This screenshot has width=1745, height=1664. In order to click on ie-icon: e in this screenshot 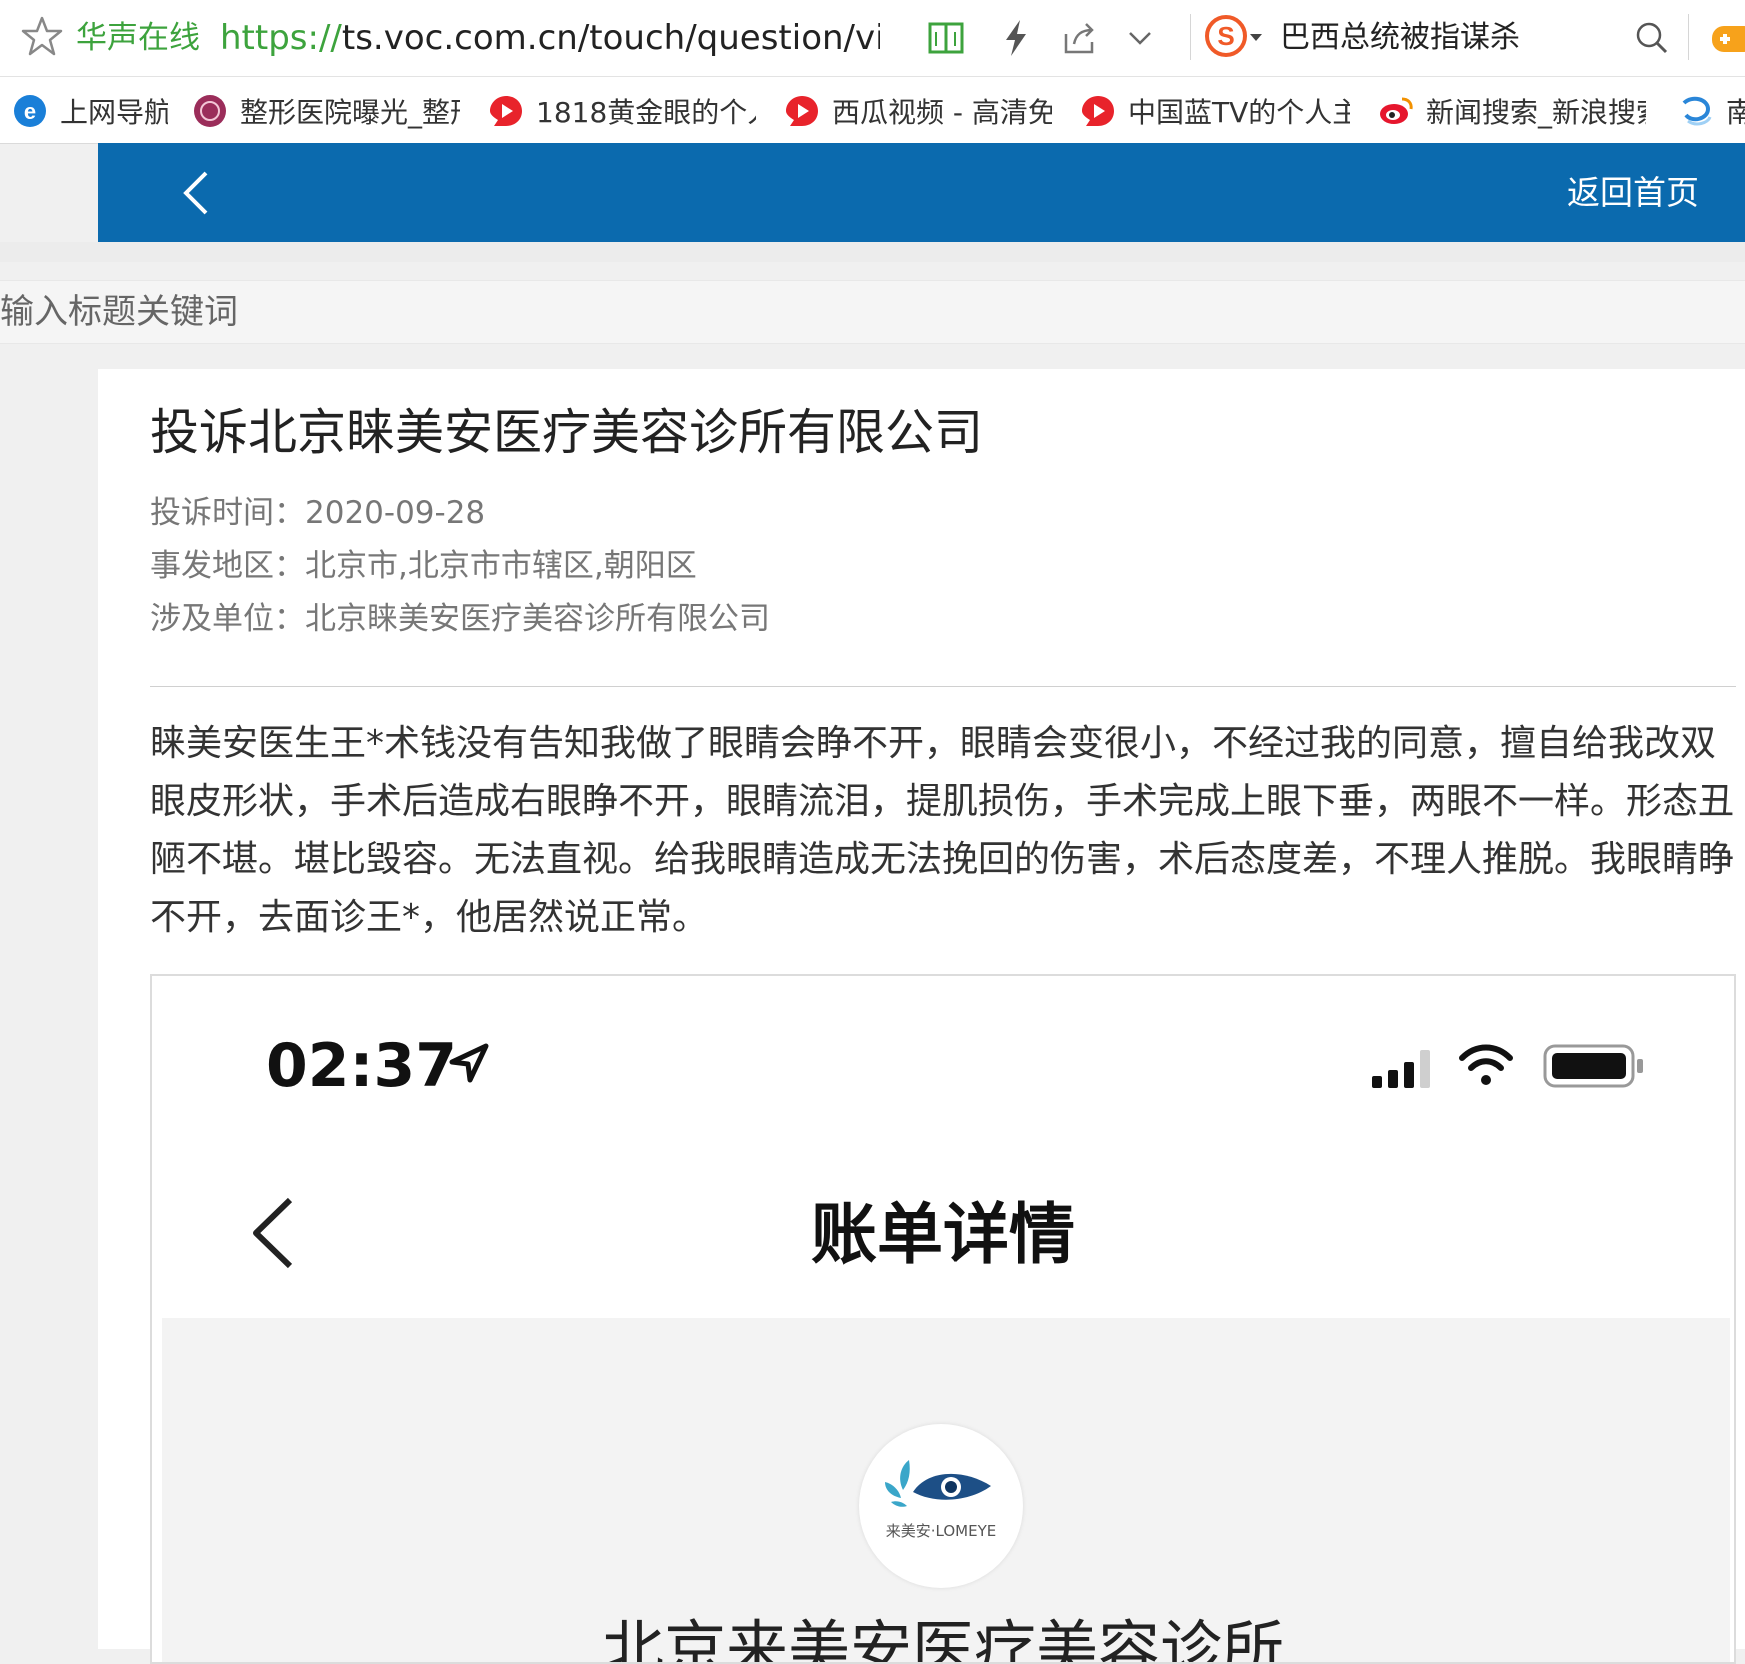, I will do `click(30, 111)`.